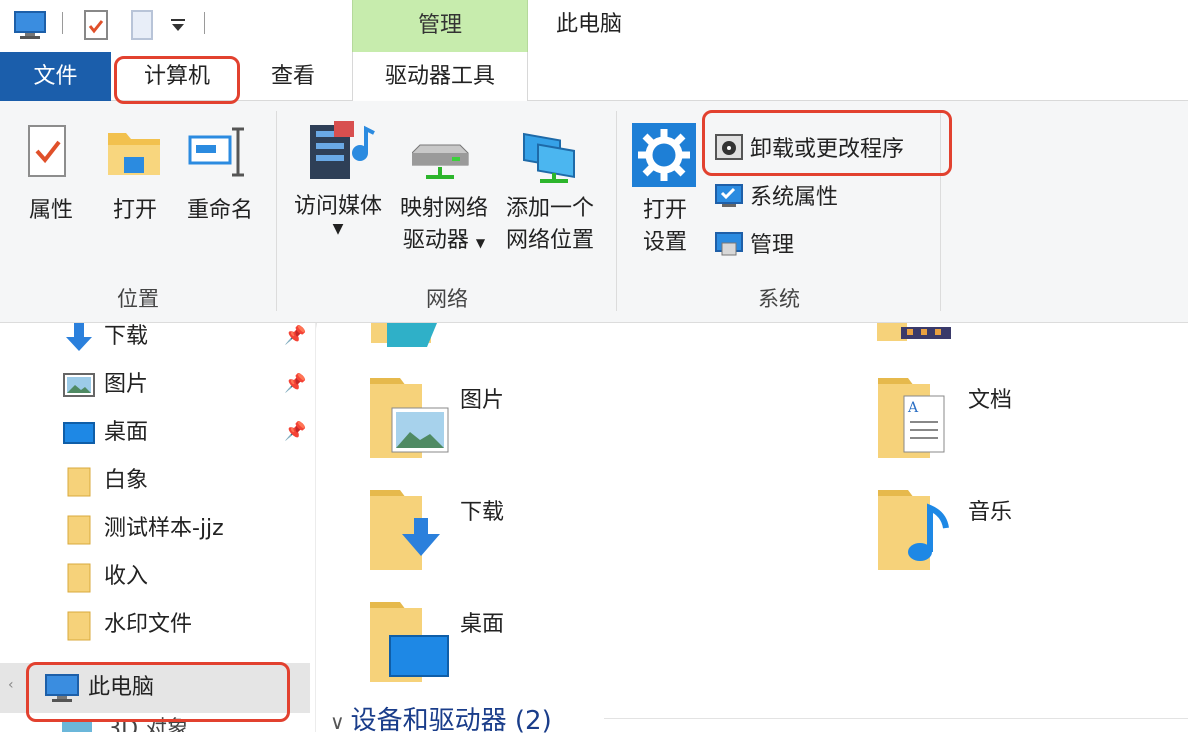 This screenshot has width=1188, height=737. Describe the element at coordinates (409, 642) in the screenshot. I see `desktop-folder-icon` at that location.